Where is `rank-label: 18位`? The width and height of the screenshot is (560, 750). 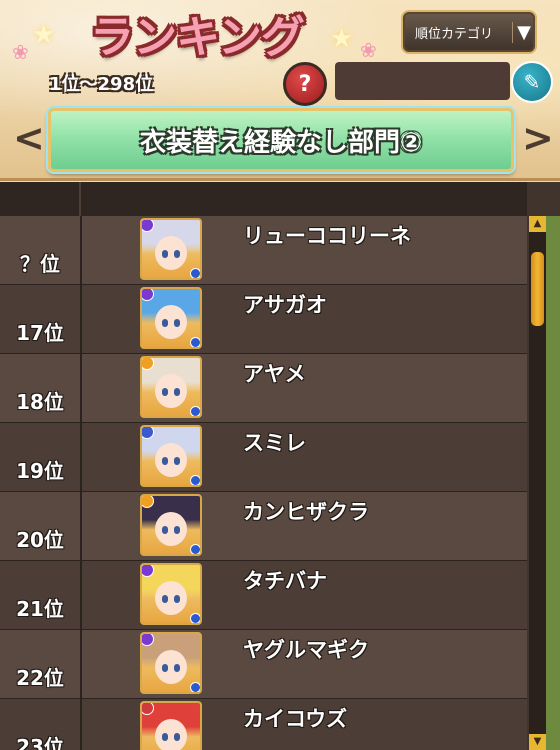
rank-label: 18位 is located at coordinates (40, 401).